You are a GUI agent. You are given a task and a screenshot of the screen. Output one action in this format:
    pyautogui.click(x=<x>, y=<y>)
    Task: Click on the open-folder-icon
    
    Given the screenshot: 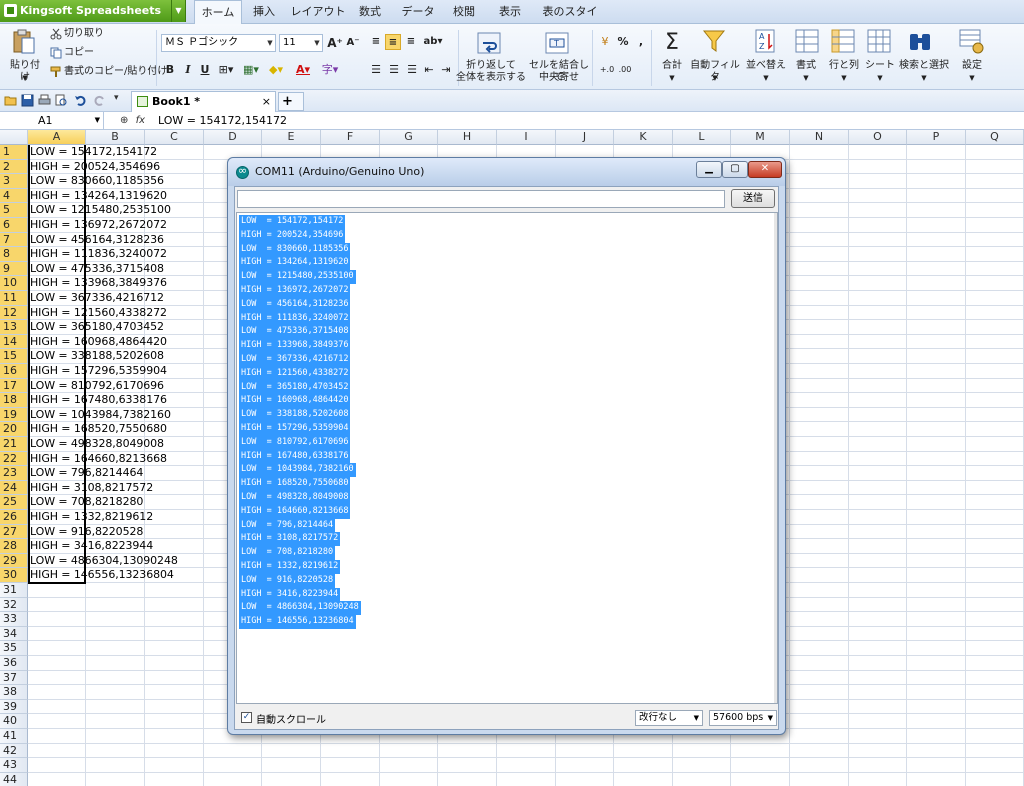 What is the action you would take?
    pyautogui.click(x=10, y=100)
    